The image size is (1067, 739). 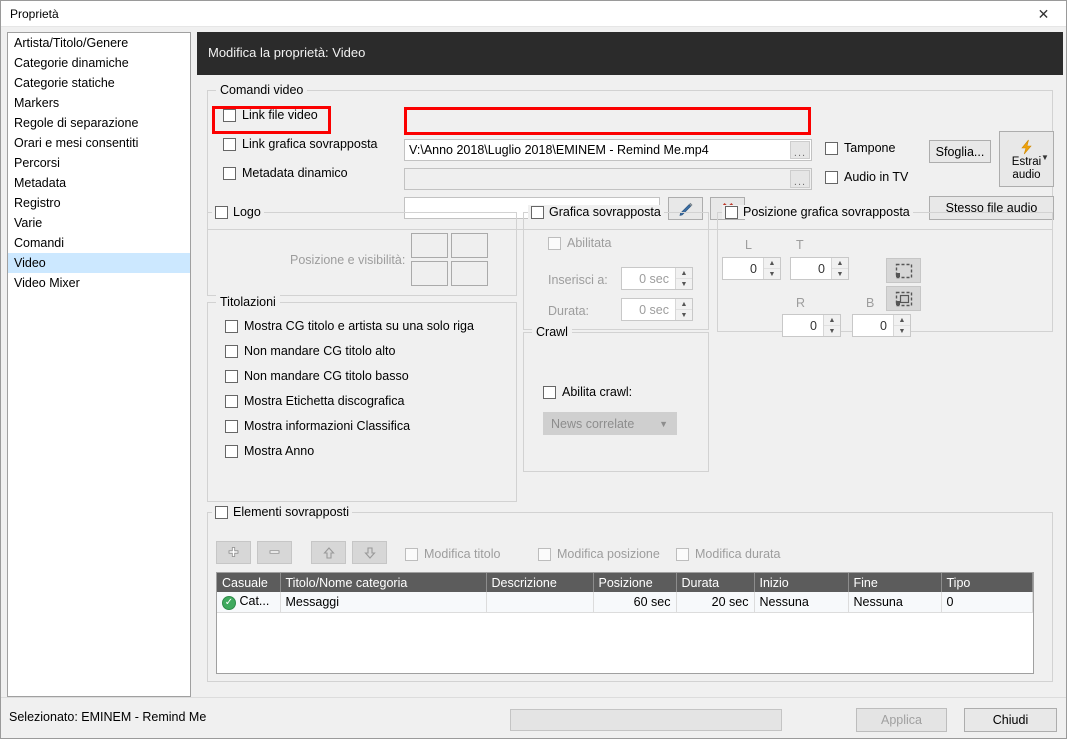 What do you see at coordinates (469, 245) in the screenshot?
I see `logo-pos-top-right` at bounding box center [469, 245].